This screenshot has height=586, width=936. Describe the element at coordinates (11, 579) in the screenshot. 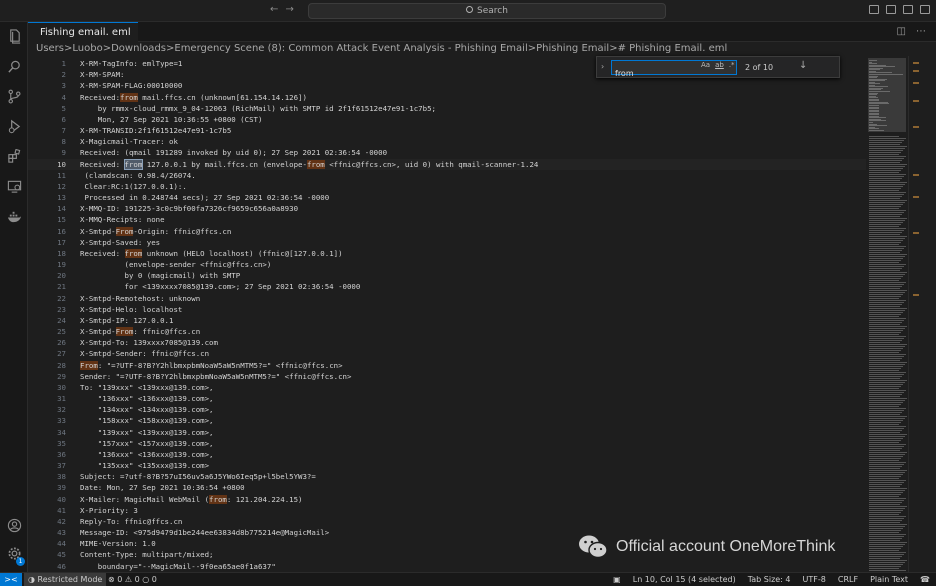

I see `remote-indicator: ><` at that location.